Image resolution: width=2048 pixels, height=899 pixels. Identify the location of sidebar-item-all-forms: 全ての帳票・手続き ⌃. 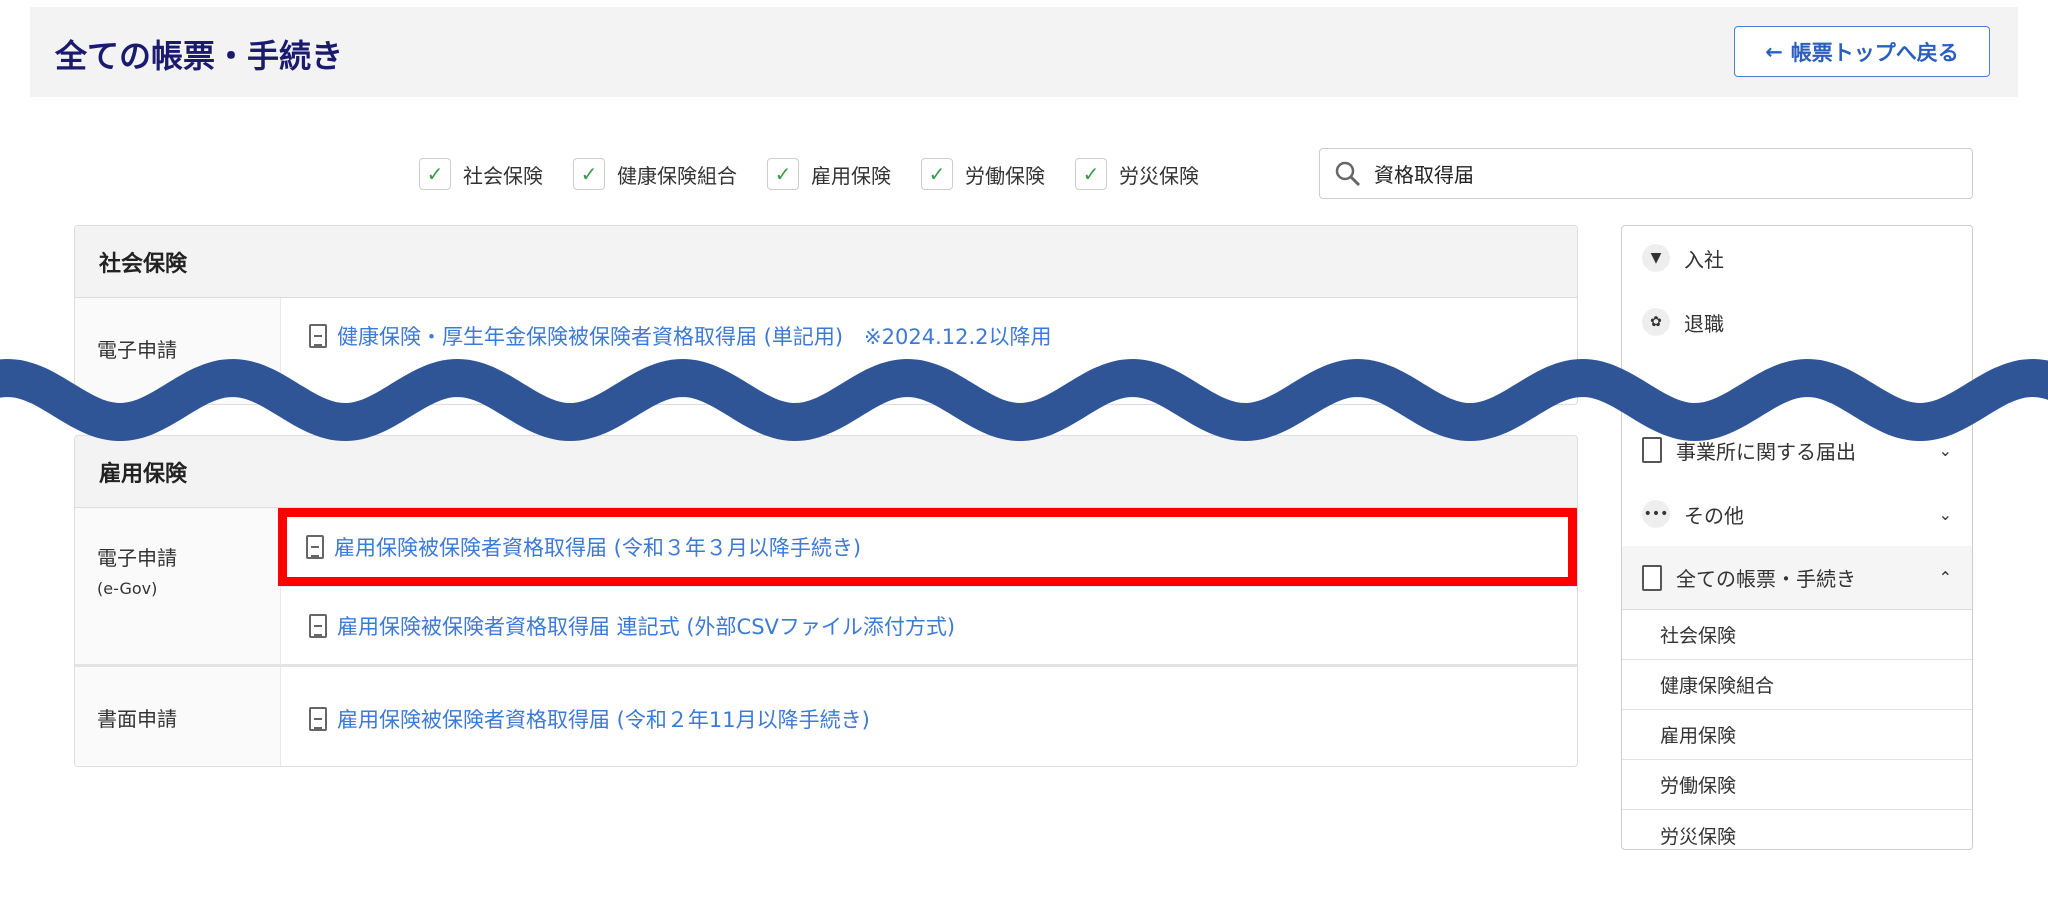
(1797, 578).